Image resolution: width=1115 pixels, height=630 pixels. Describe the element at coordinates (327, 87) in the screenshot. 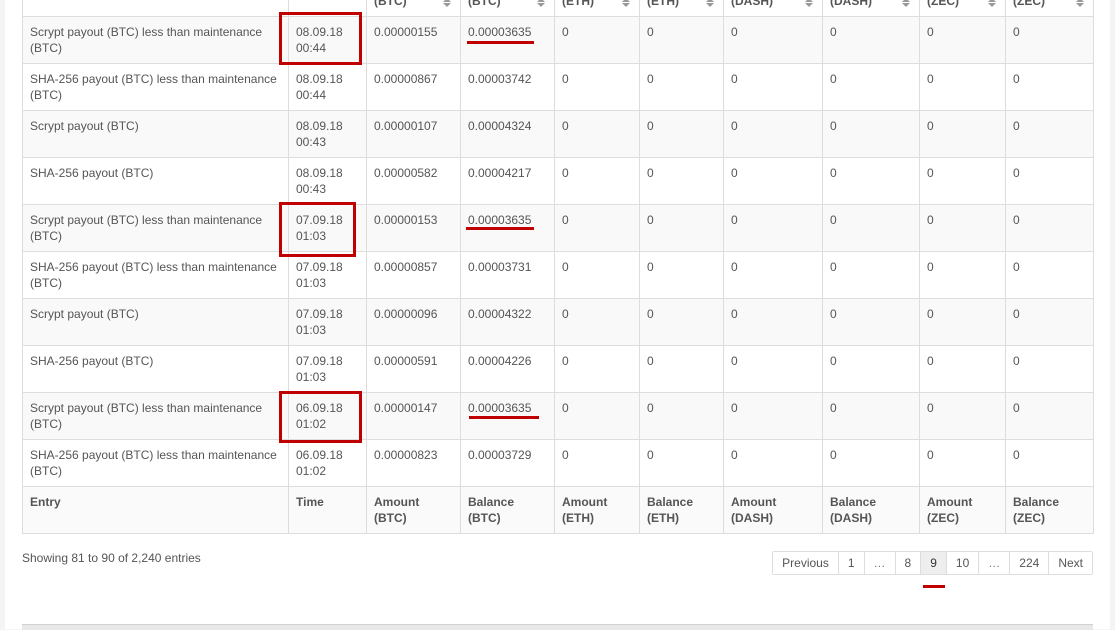

I see `time-cell: 08.09.18 00:44` at that location.